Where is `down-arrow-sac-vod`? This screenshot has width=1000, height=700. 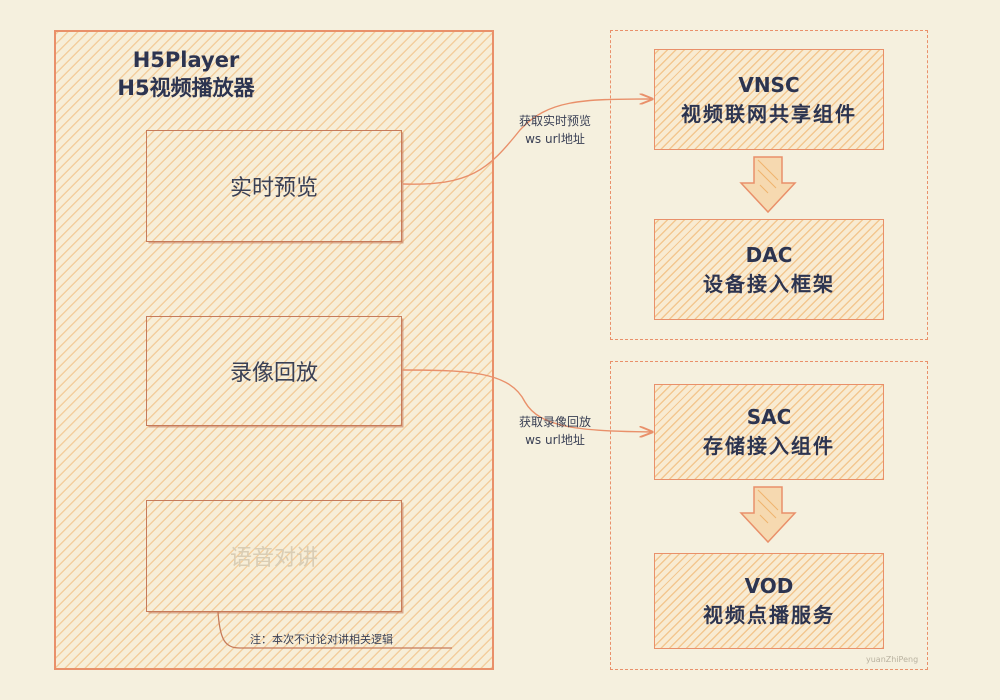 down-arrow-sac-vod is located at coordinates (768, 515).